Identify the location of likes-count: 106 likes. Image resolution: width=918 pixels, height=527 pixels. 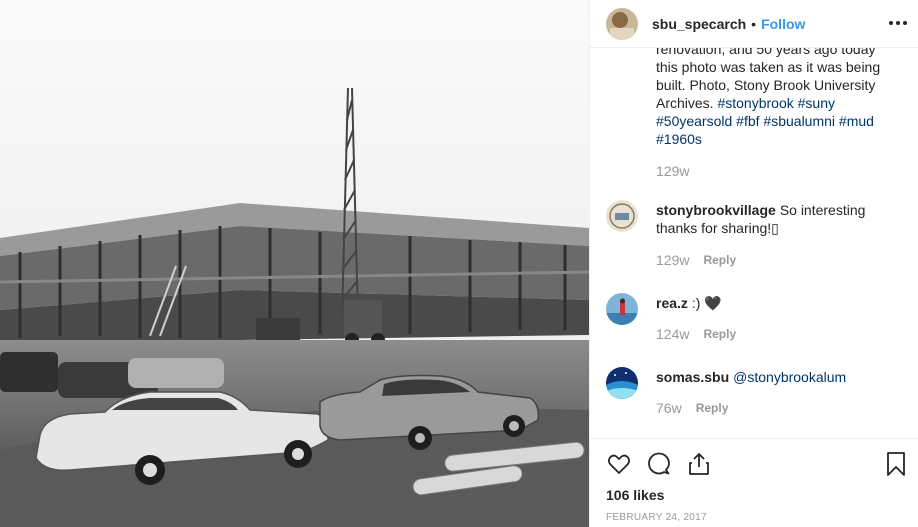
(635, 495).